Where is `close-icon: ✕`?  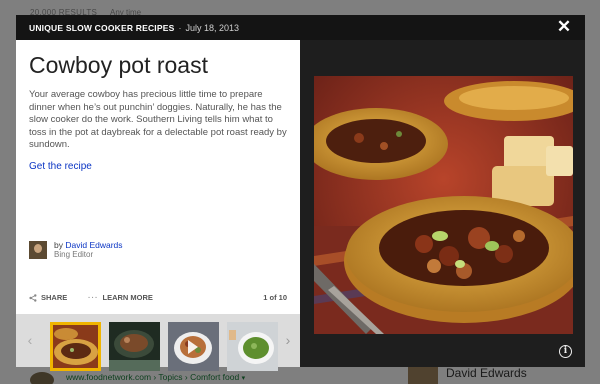 close-icon: ✕ is located at coordinates (564, 27).